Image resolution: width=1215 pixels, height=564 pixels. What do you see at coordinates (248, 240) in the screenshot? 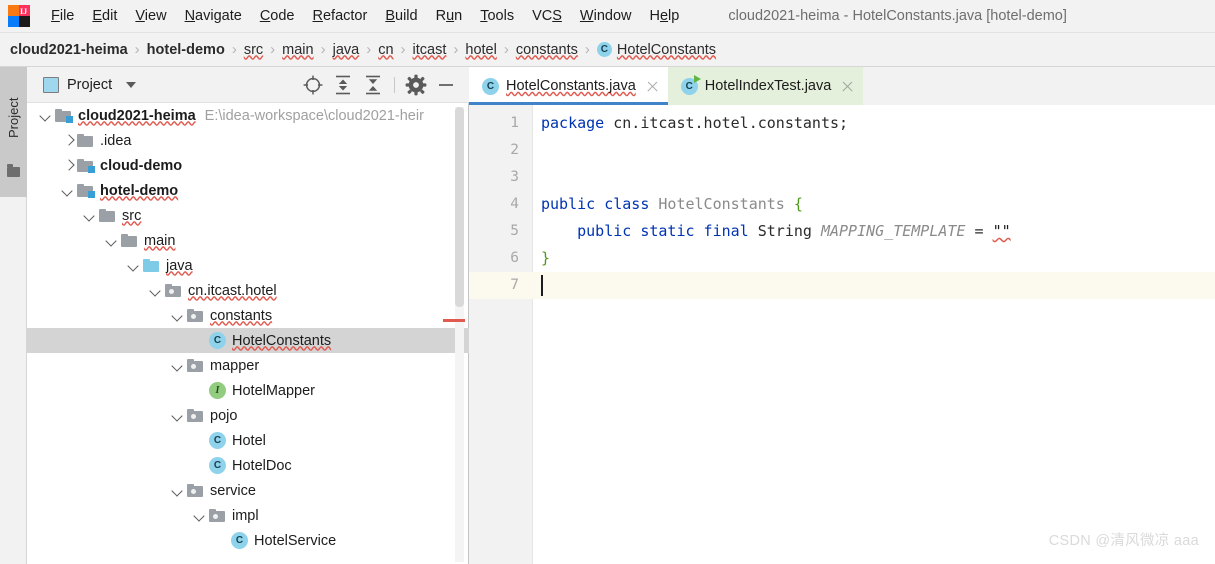
I see `tree-node-main: main` at bounding box center [248, 240].